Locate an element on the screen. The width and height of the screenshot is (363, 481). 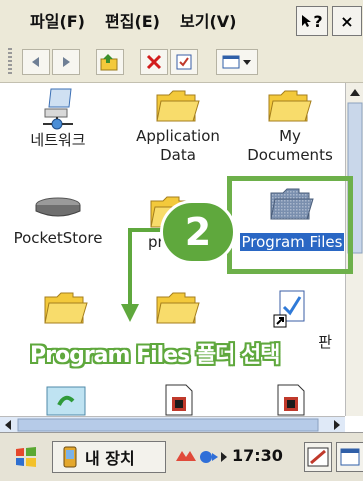
recycle-folder-icon is located at coordinates (66, 401).